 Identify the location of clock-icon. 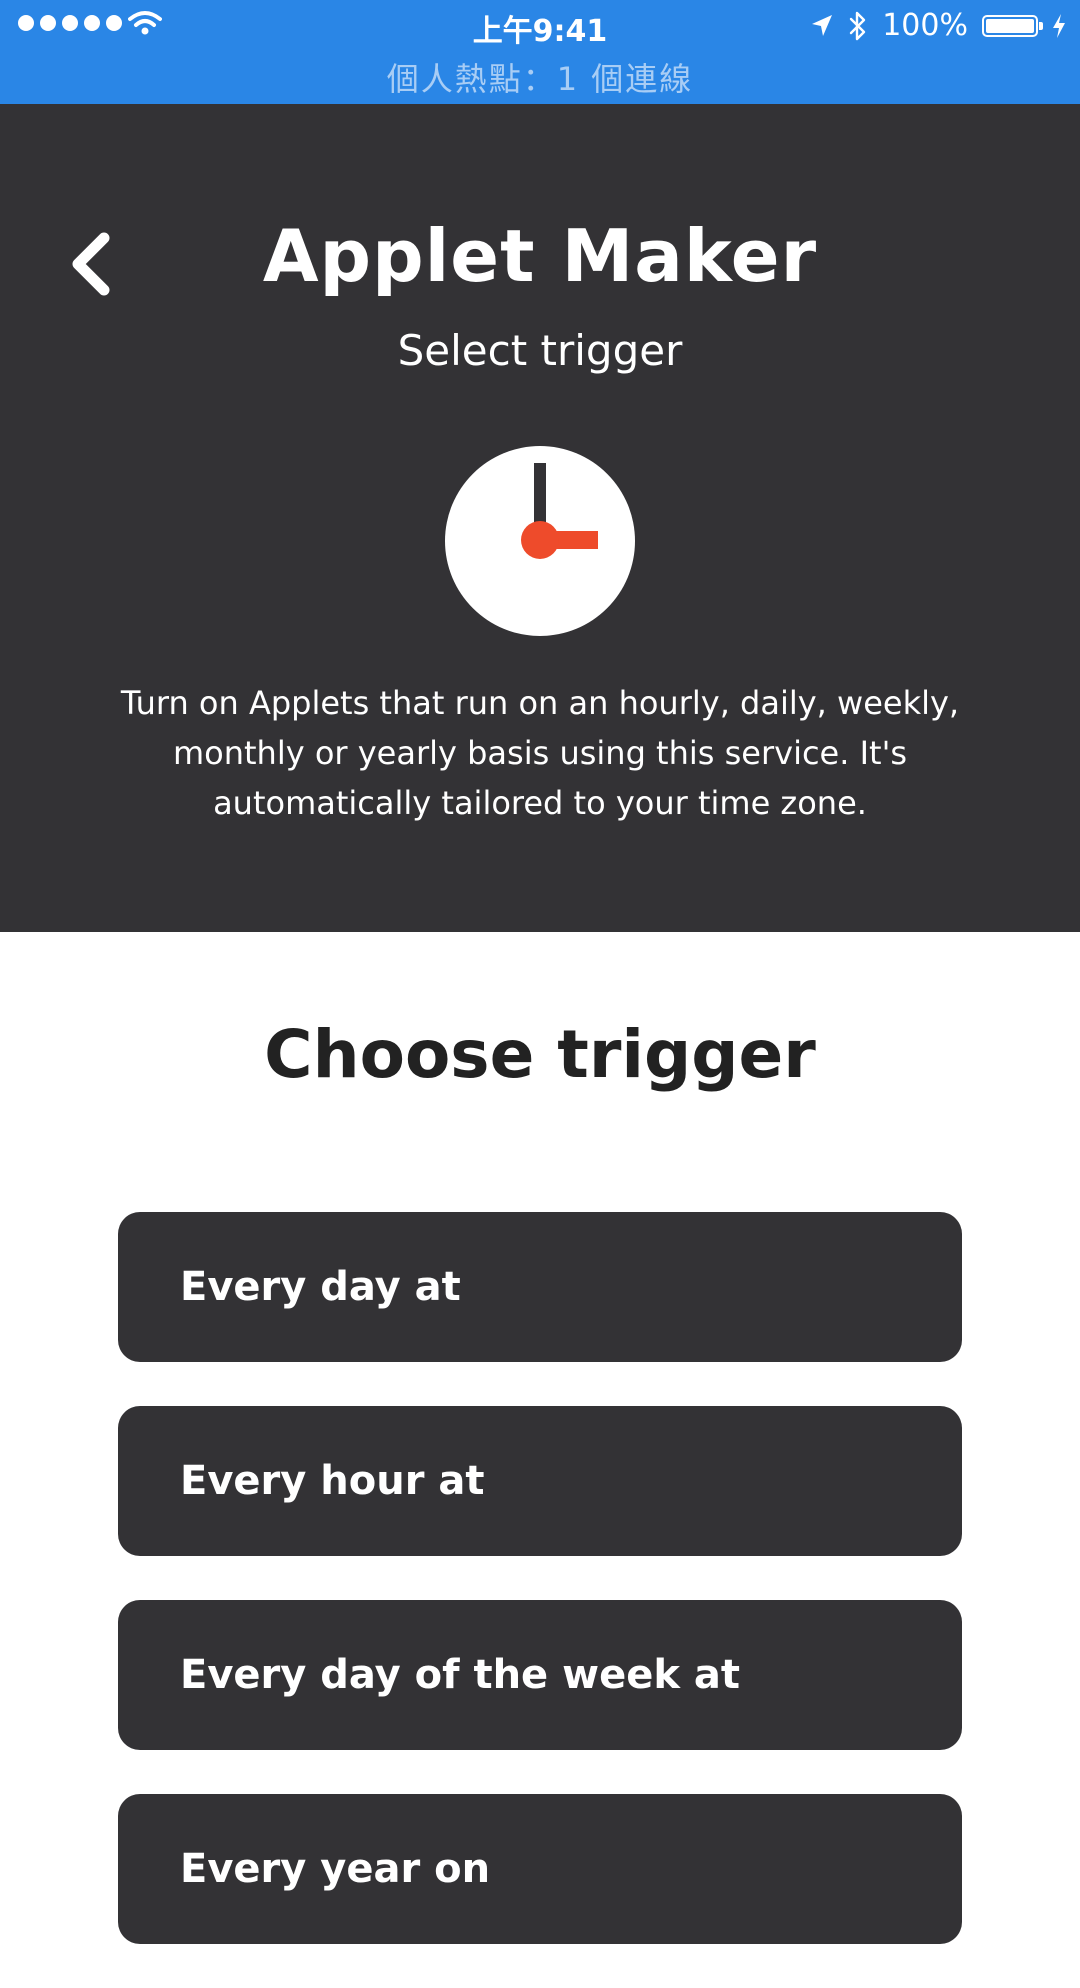
(540, 541).